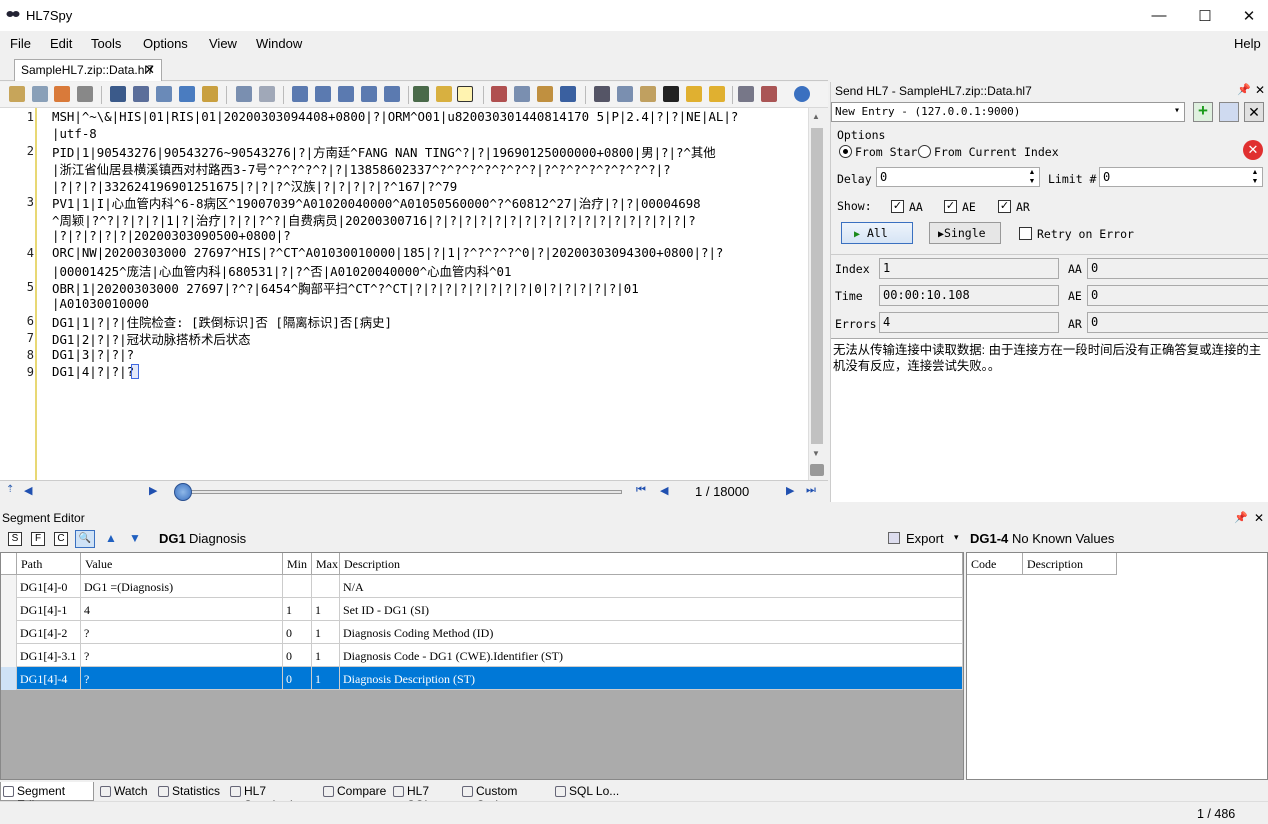 This screenshot has height=824, width=1268. What do you see at coordinates (85, 94) in the screenshot?
I see `print-icon` at bounding box center [85, 94].